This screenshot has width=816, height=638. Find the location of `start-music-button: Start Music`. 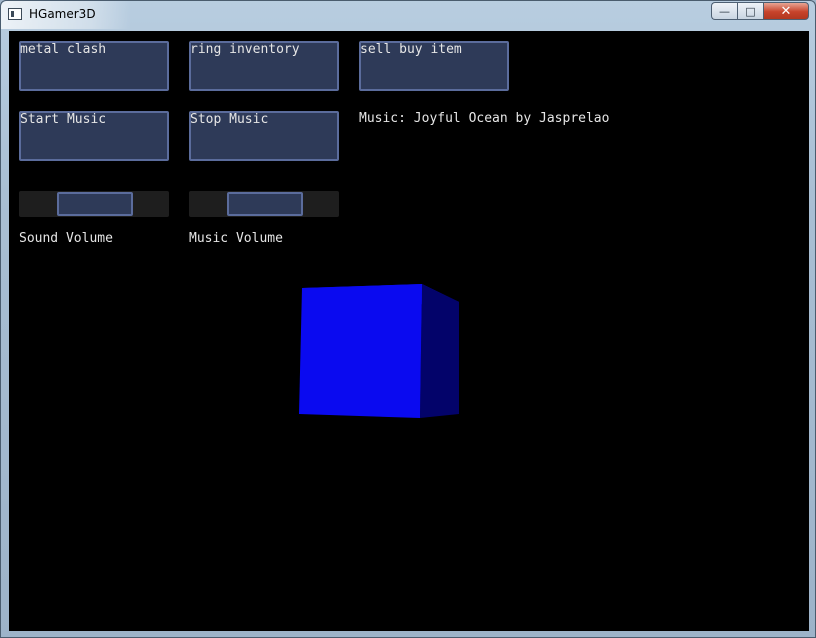

start-music-button: Start Music is located at coordinates (94, 136).